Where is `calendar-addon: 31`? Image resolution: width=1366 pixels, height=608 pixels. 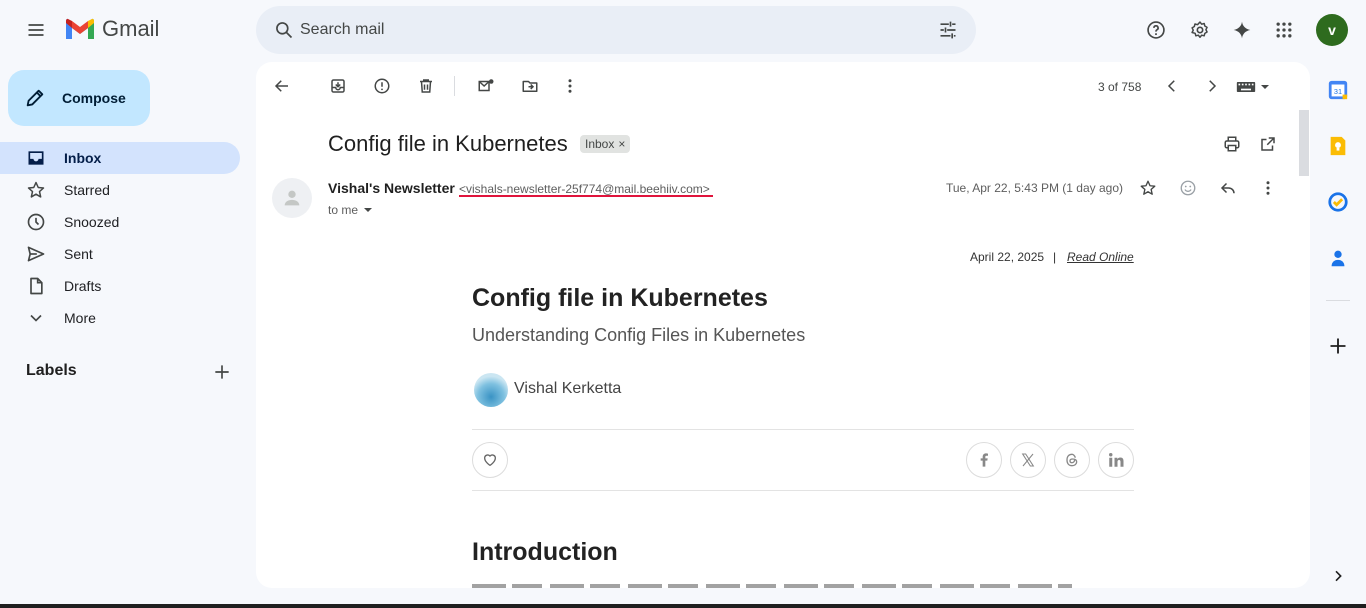
calendar-addon: 31 is located at coordinates (1338, 90).